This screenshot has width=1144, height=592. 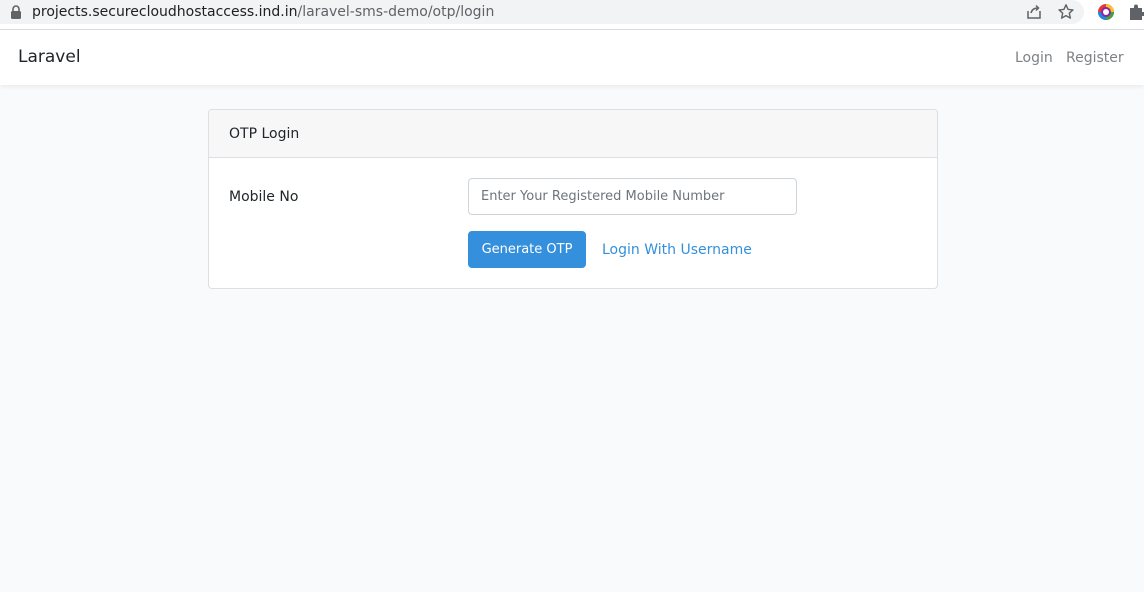 What do you see at coordinates (1106, 12) in the screenshot?
I see `extension-icon` at bounding box center [1106, 12].